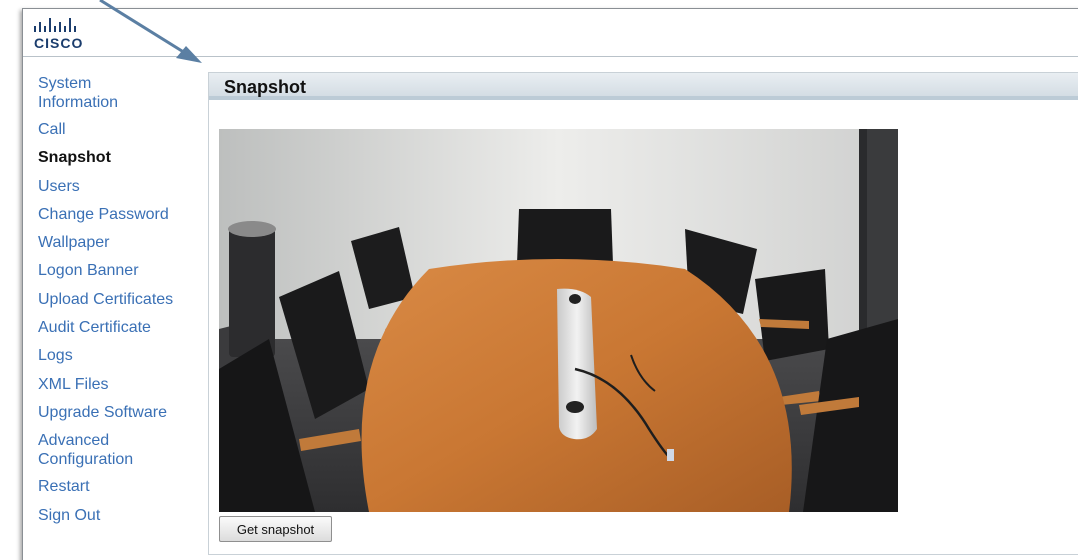  I want to click on cisco-logo: CISCO, so click(62, 35).